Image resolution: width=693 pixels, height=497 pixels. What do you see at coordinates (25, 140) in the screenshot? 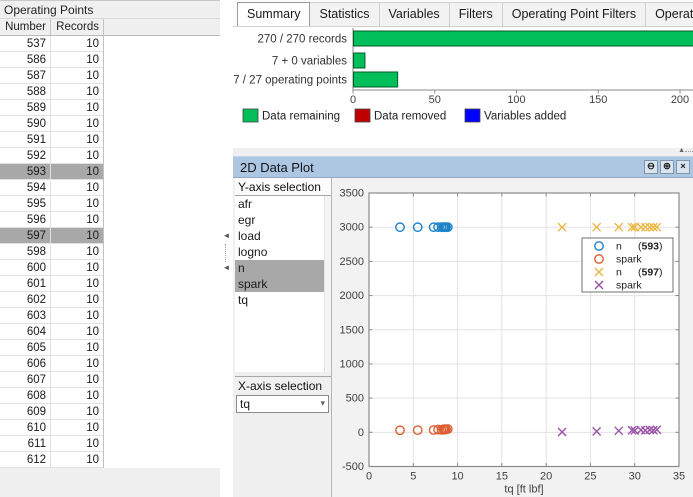
I see `cell-number: 591` at bounding box center [25, 140].